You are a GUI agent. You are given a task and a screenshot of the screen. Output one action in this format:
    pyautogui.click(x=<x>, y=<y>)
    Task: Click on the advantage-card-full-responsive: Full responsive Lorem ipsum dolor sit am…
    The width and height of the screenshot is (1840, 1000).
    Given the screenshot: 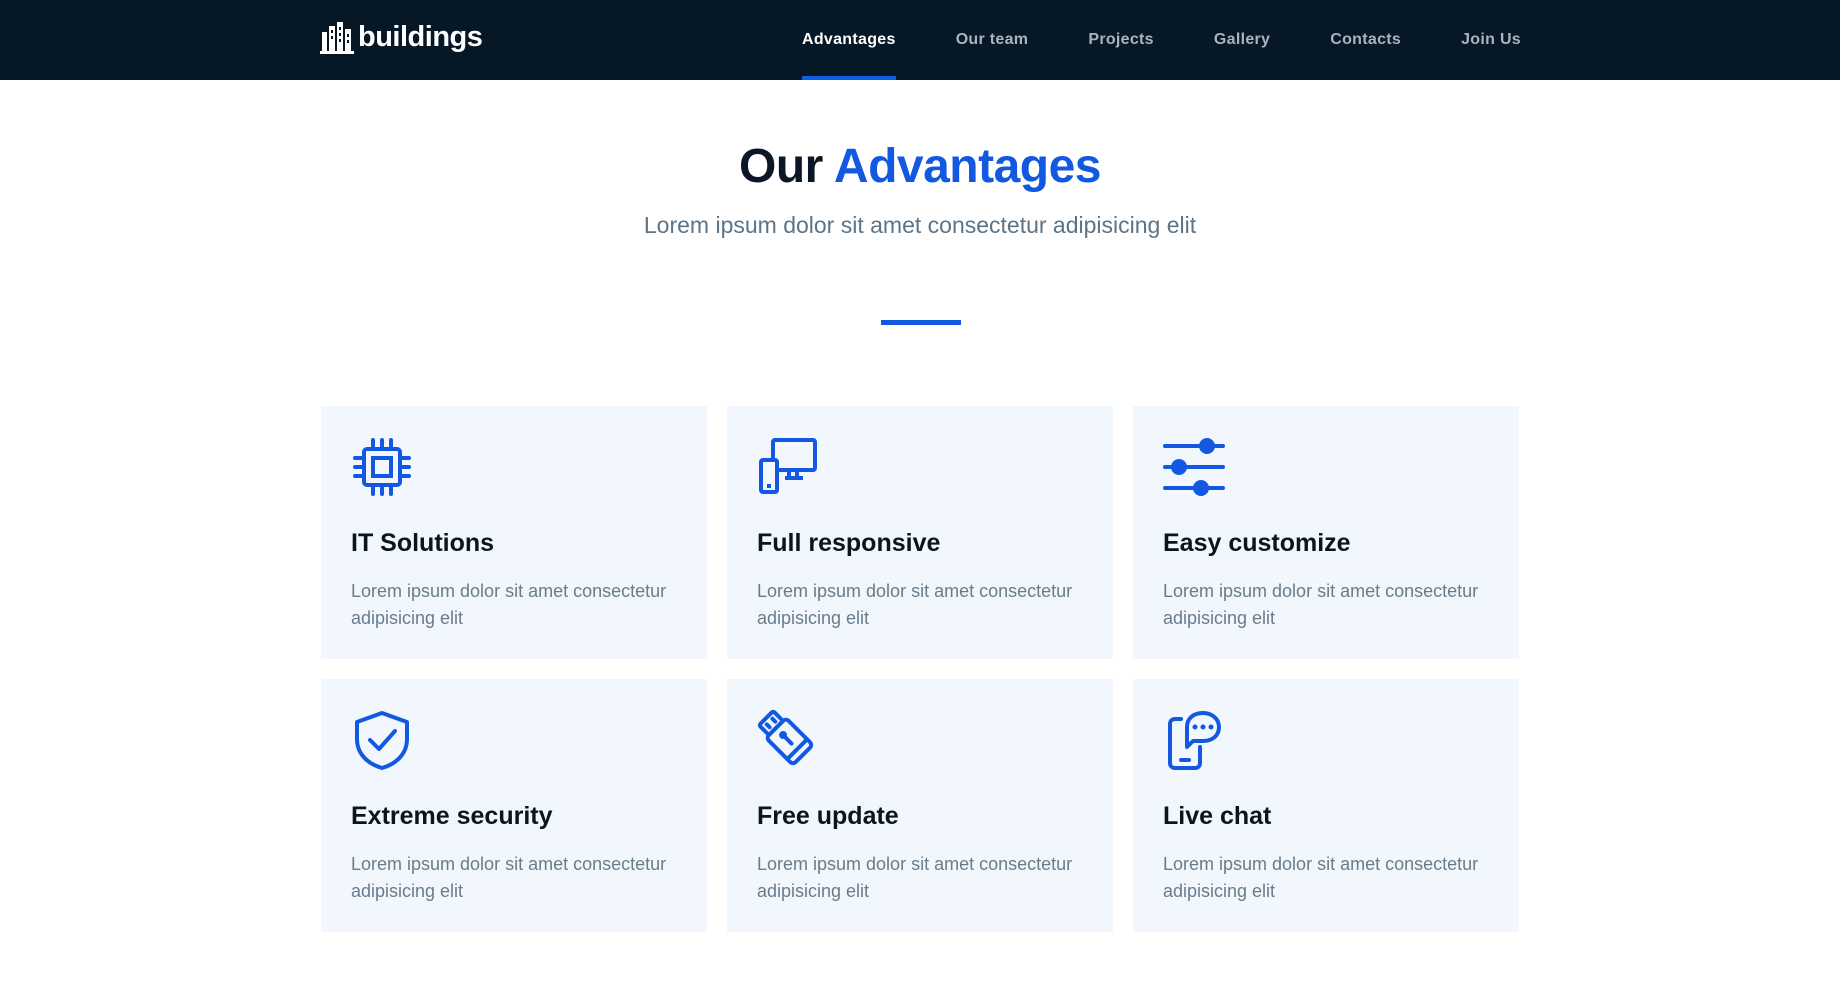 What is the action you would take?
    pyautogui.click(x=920, y=532)
    